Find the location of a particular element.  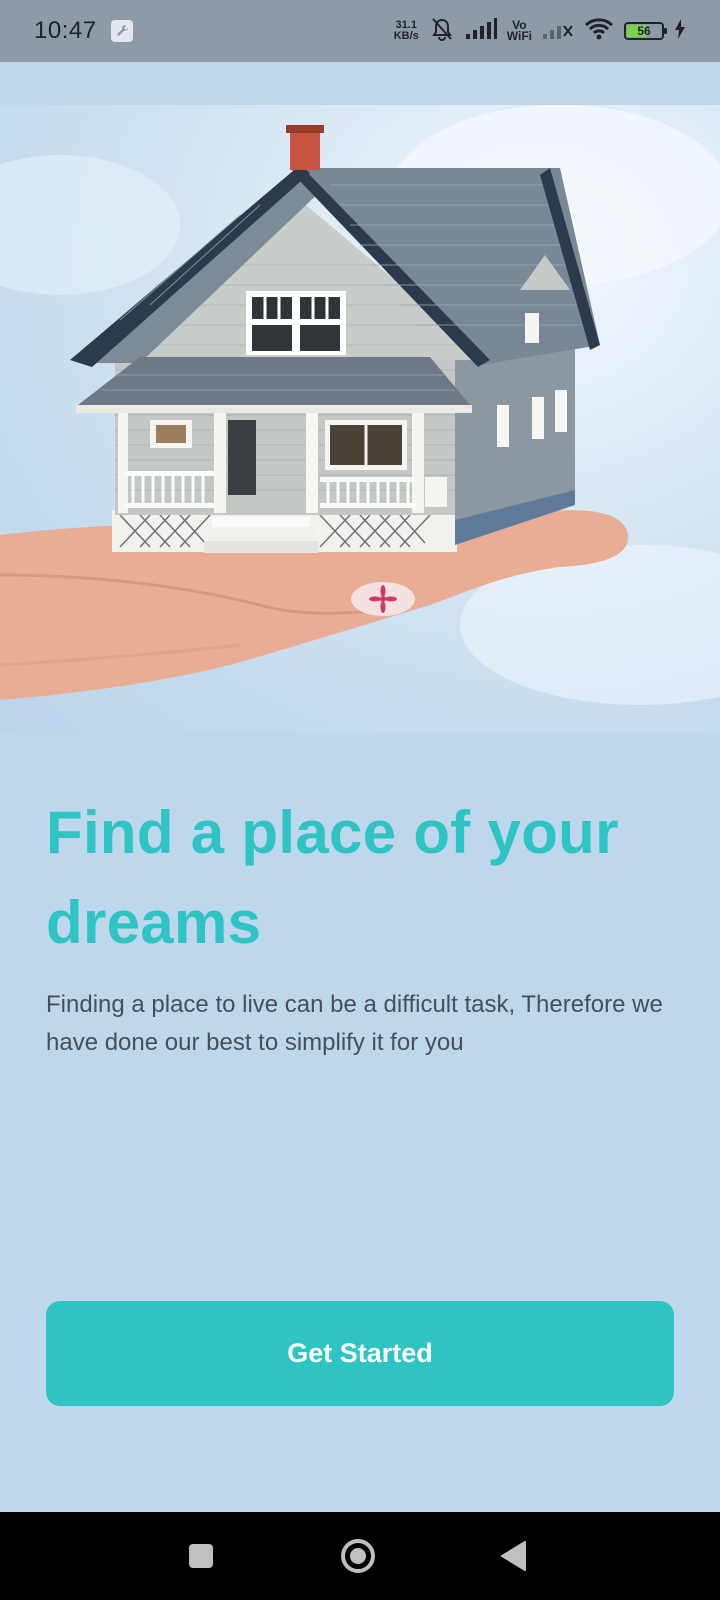

get-started-button: Get Started is located at coordinates (360, 1353).